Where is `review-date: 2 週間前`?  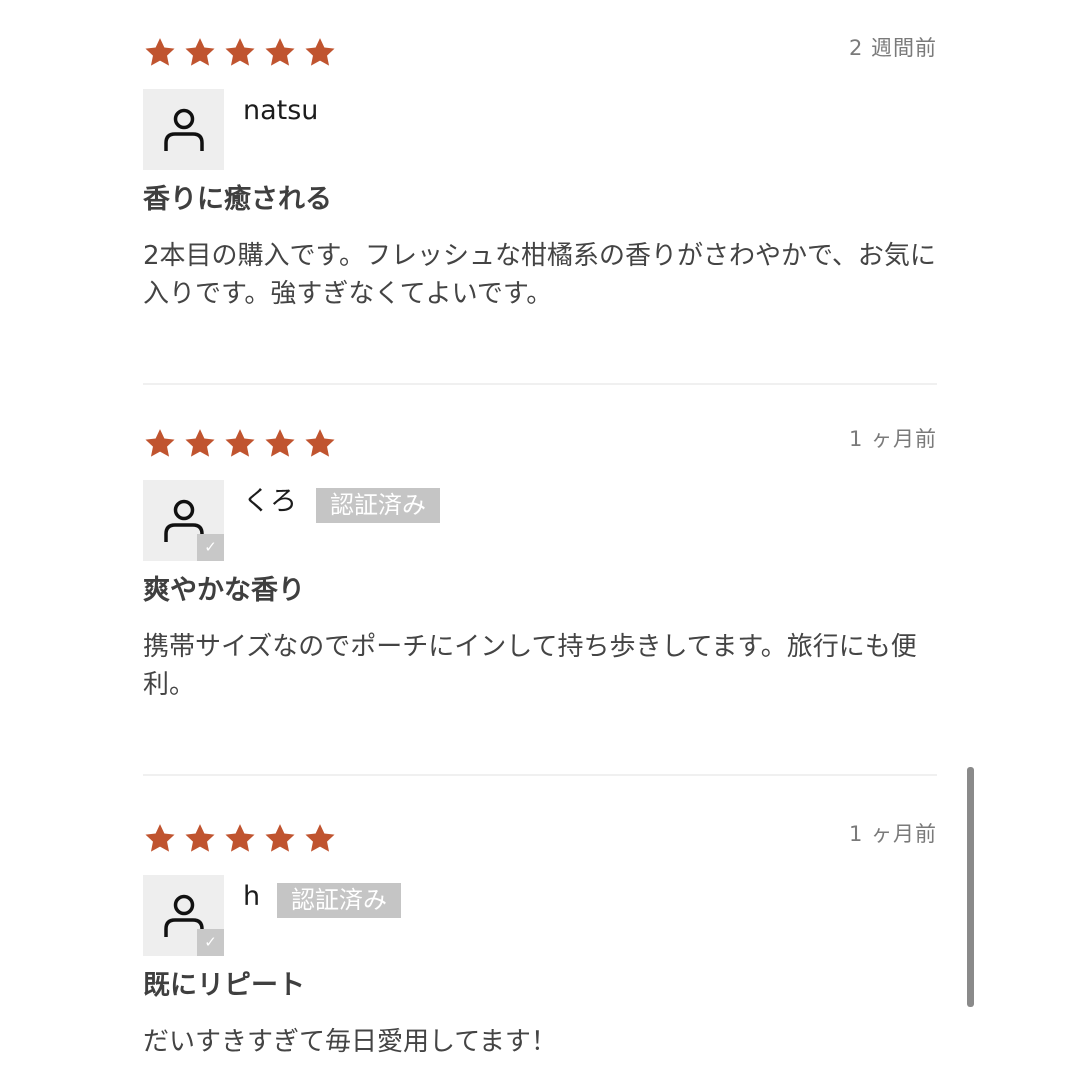 review-date: 2 週間前 is located at coordinates (892, 48).